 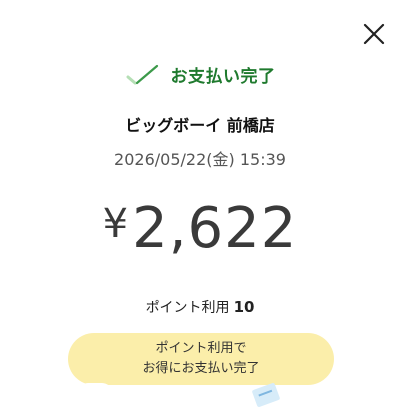 I want to click on decoration-illustration, so click(x=95, y=393).